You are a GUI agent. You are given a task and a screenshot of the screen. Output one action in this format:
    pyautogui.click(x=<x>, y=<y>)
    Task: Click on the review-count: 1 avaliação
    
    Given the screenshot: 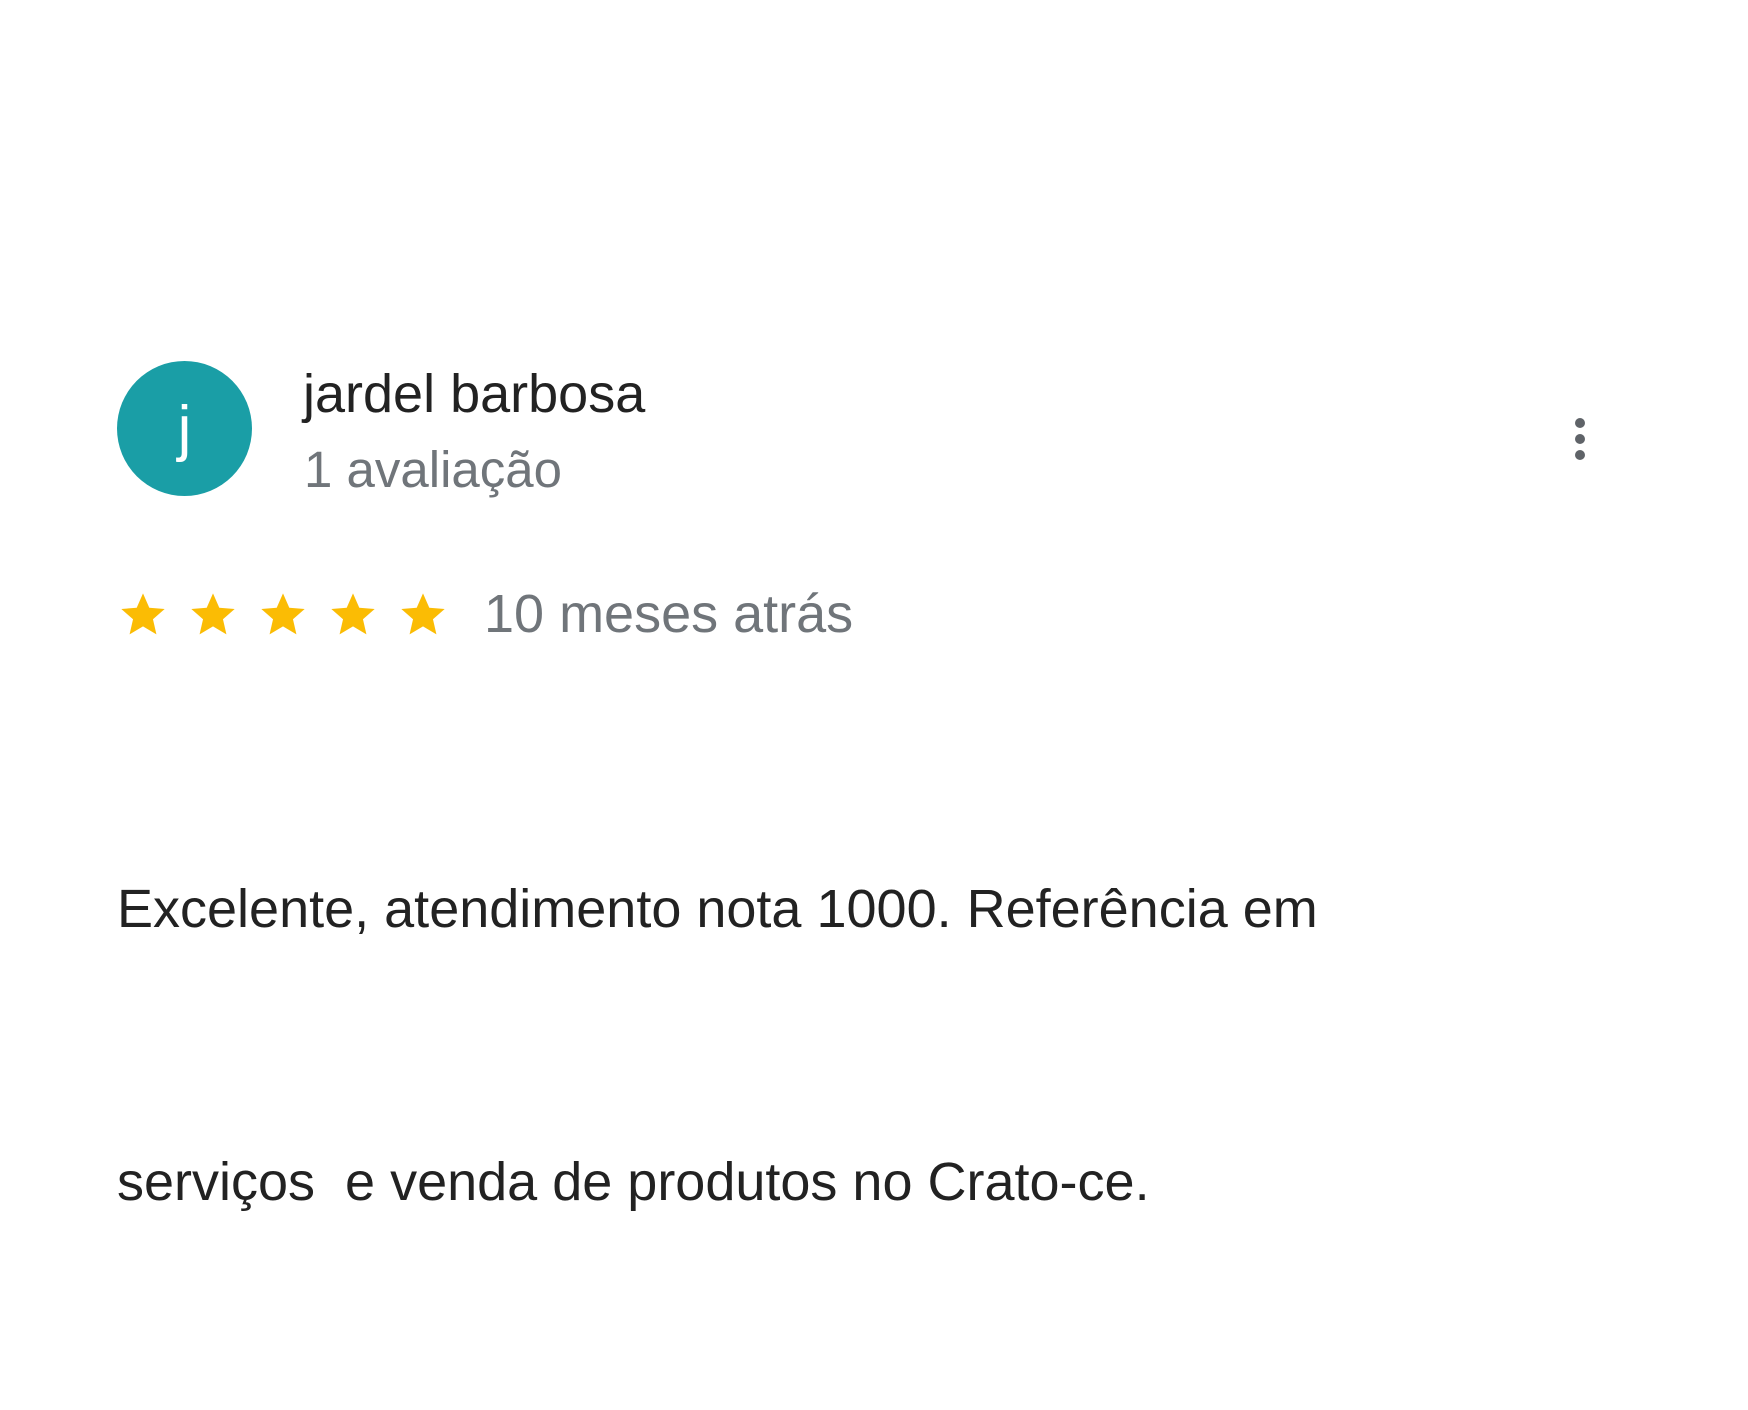 What is the action you would take?
    pyautogui.click(x=433, y=469)
    